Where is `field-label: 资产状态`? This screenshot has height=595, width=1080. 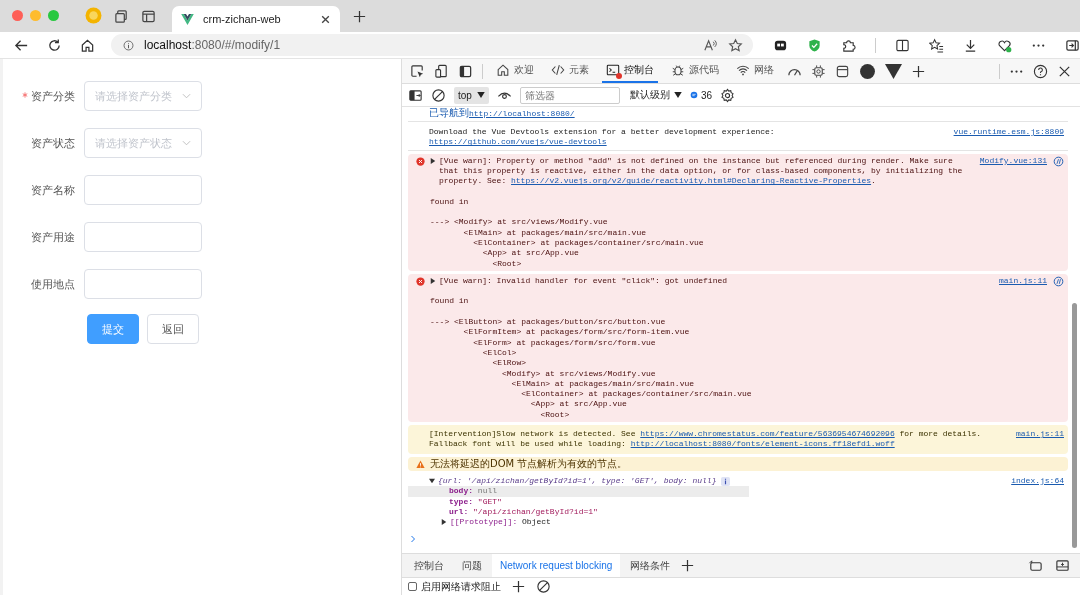
field-label: 资产状态 is located at coordinates (53, 143).